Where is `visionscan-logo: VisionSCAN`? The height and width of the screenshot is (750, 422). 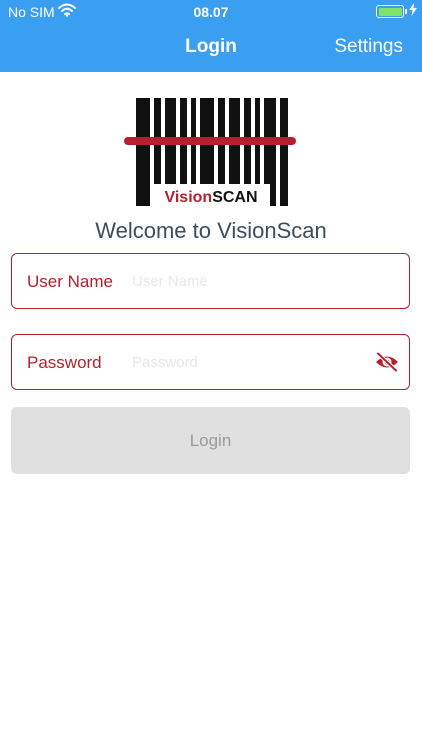 visionscan-logo: VisionSCAN is located at coordinates (210, 152).